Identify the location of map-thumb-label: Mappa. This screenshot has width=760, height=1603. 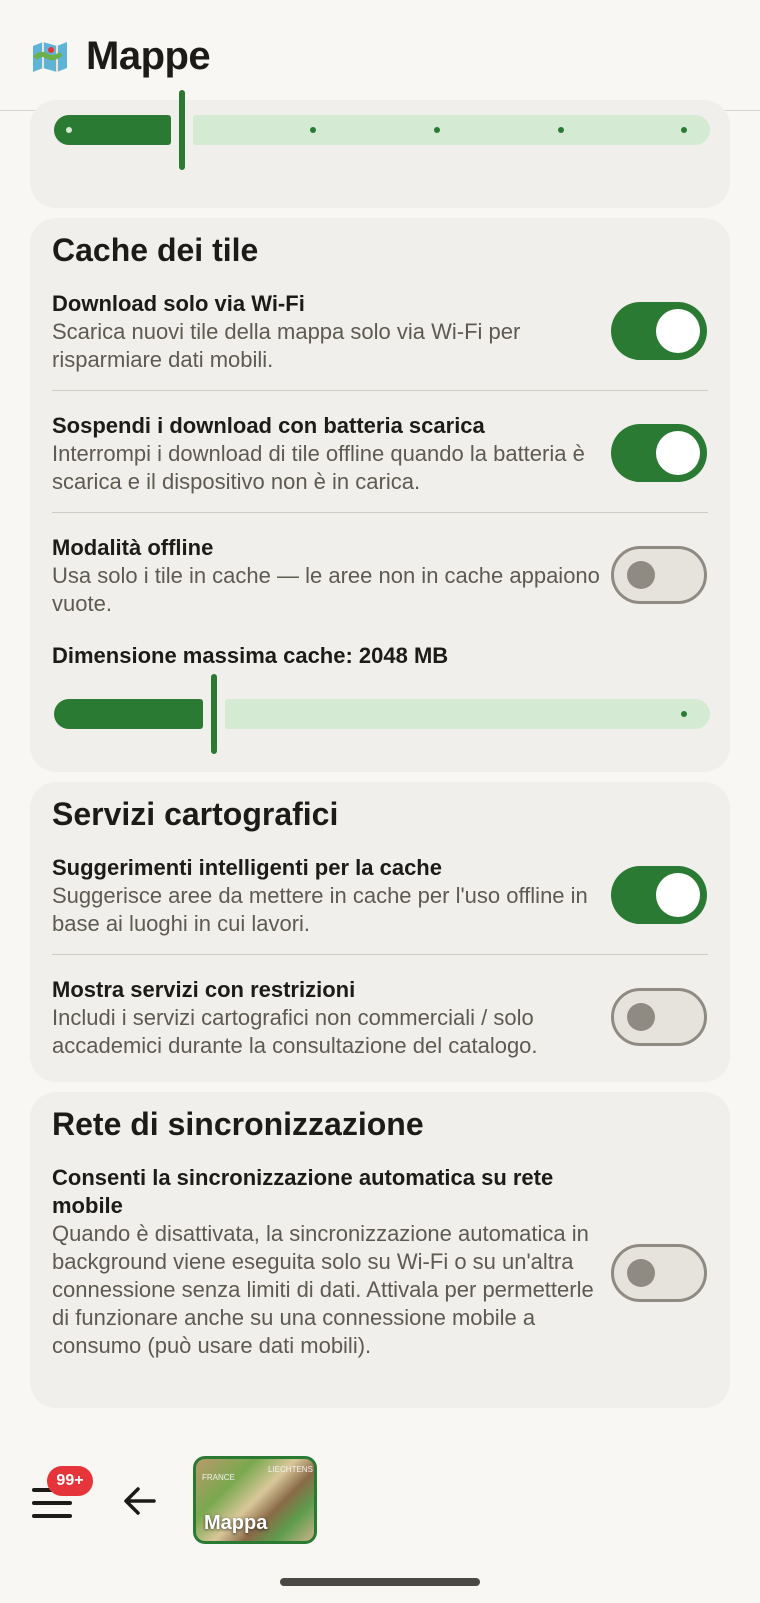
(236, 1523).